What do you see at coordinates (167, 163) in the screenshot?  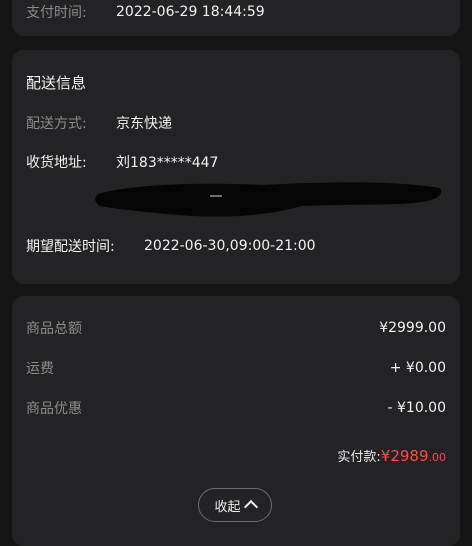 I see `address-value: 刘183*****447` at bounding box center [167, 163].